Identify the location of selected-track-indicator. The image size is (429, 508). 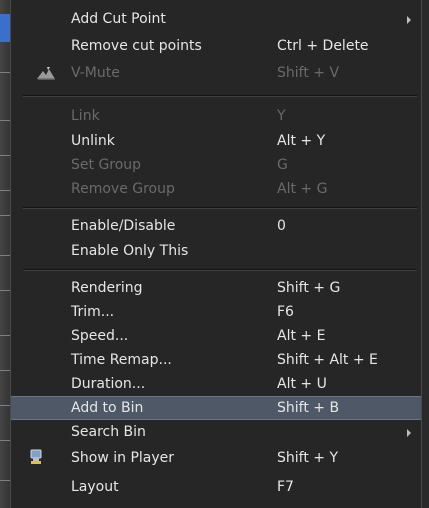
(5, 28).